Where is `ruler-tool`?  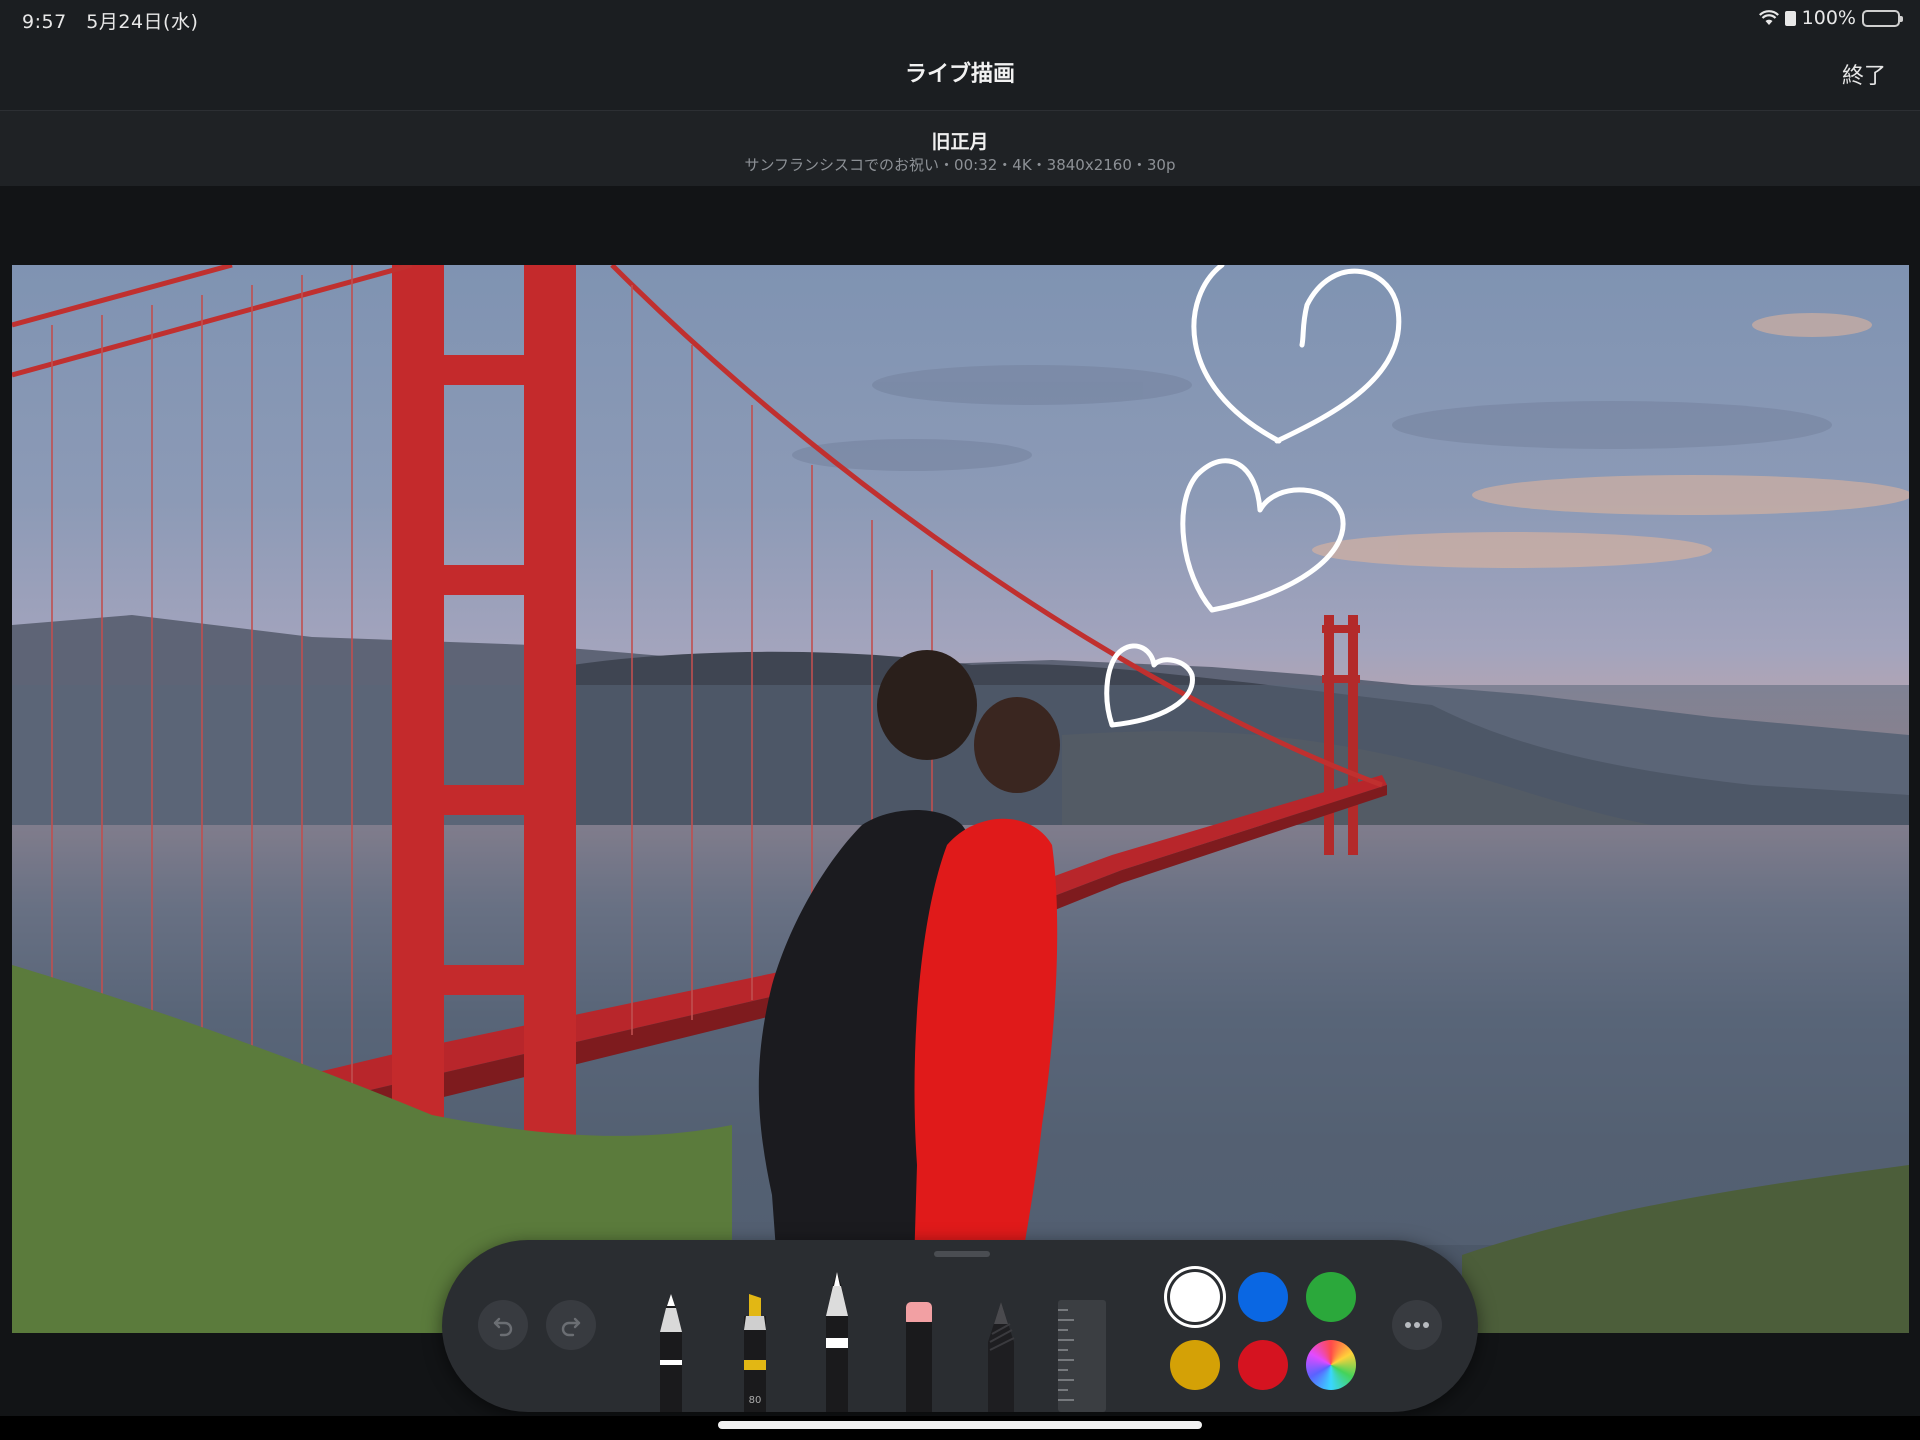
ruler-tool is located at coordinates (1082, 1356).